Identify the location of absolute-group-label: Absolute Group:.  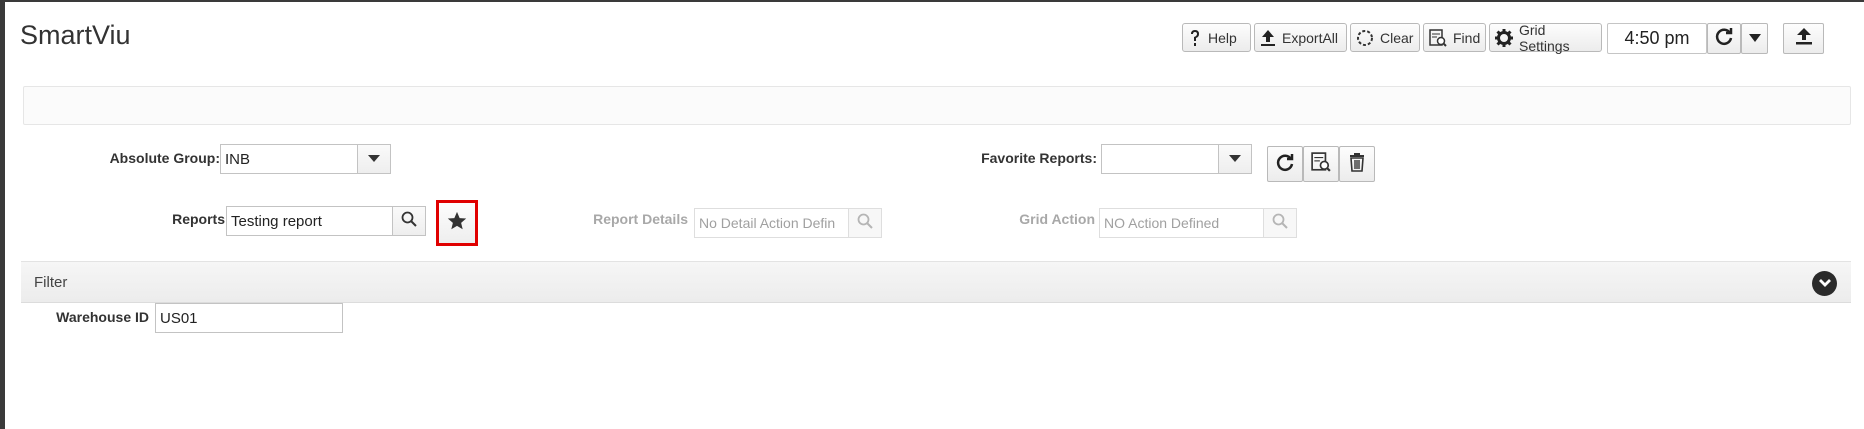
(164, 158).